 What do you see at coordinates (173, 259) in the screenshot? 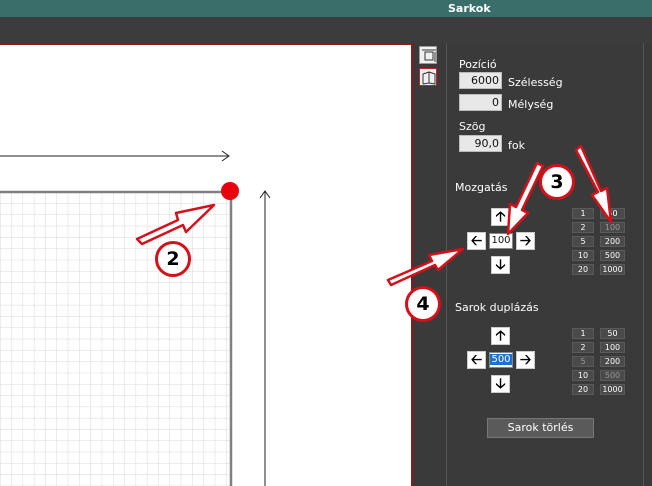
I see `annotation-badge-2: 2` at bounding box center [173, 259].